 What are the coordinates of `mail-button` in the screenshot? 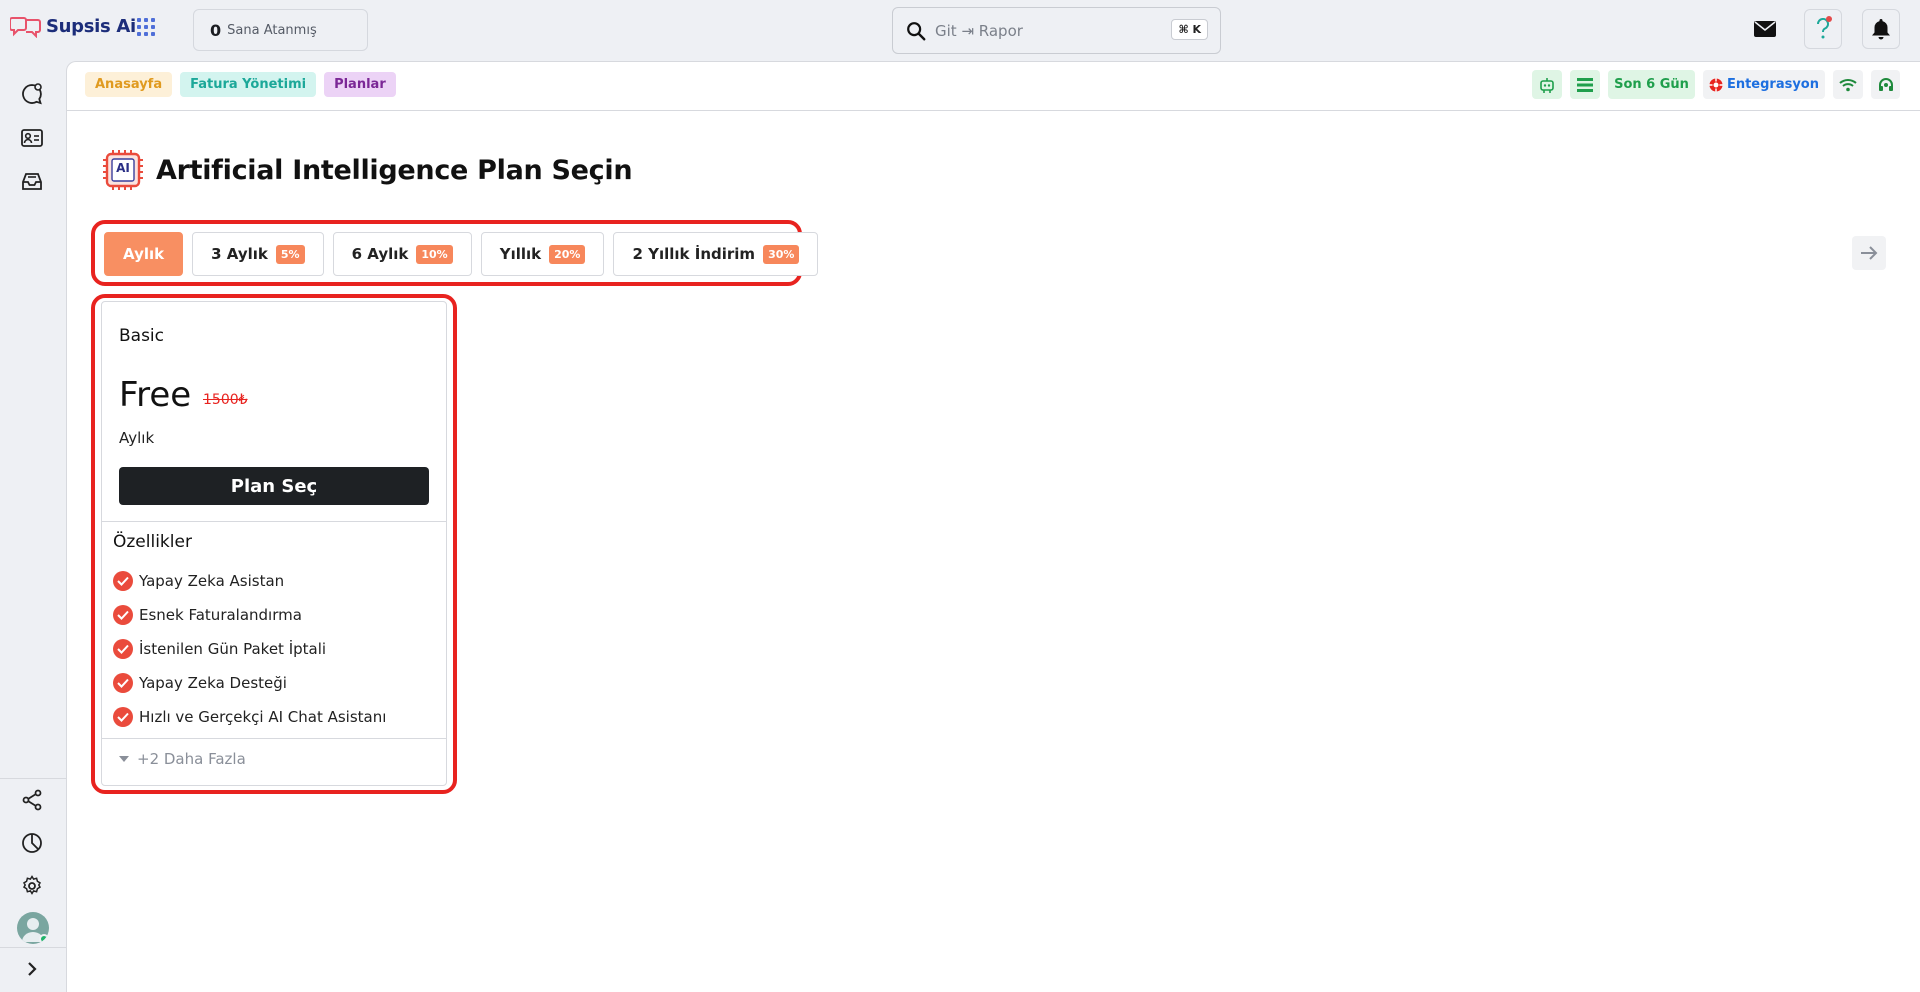 It's located at (1765, 29).